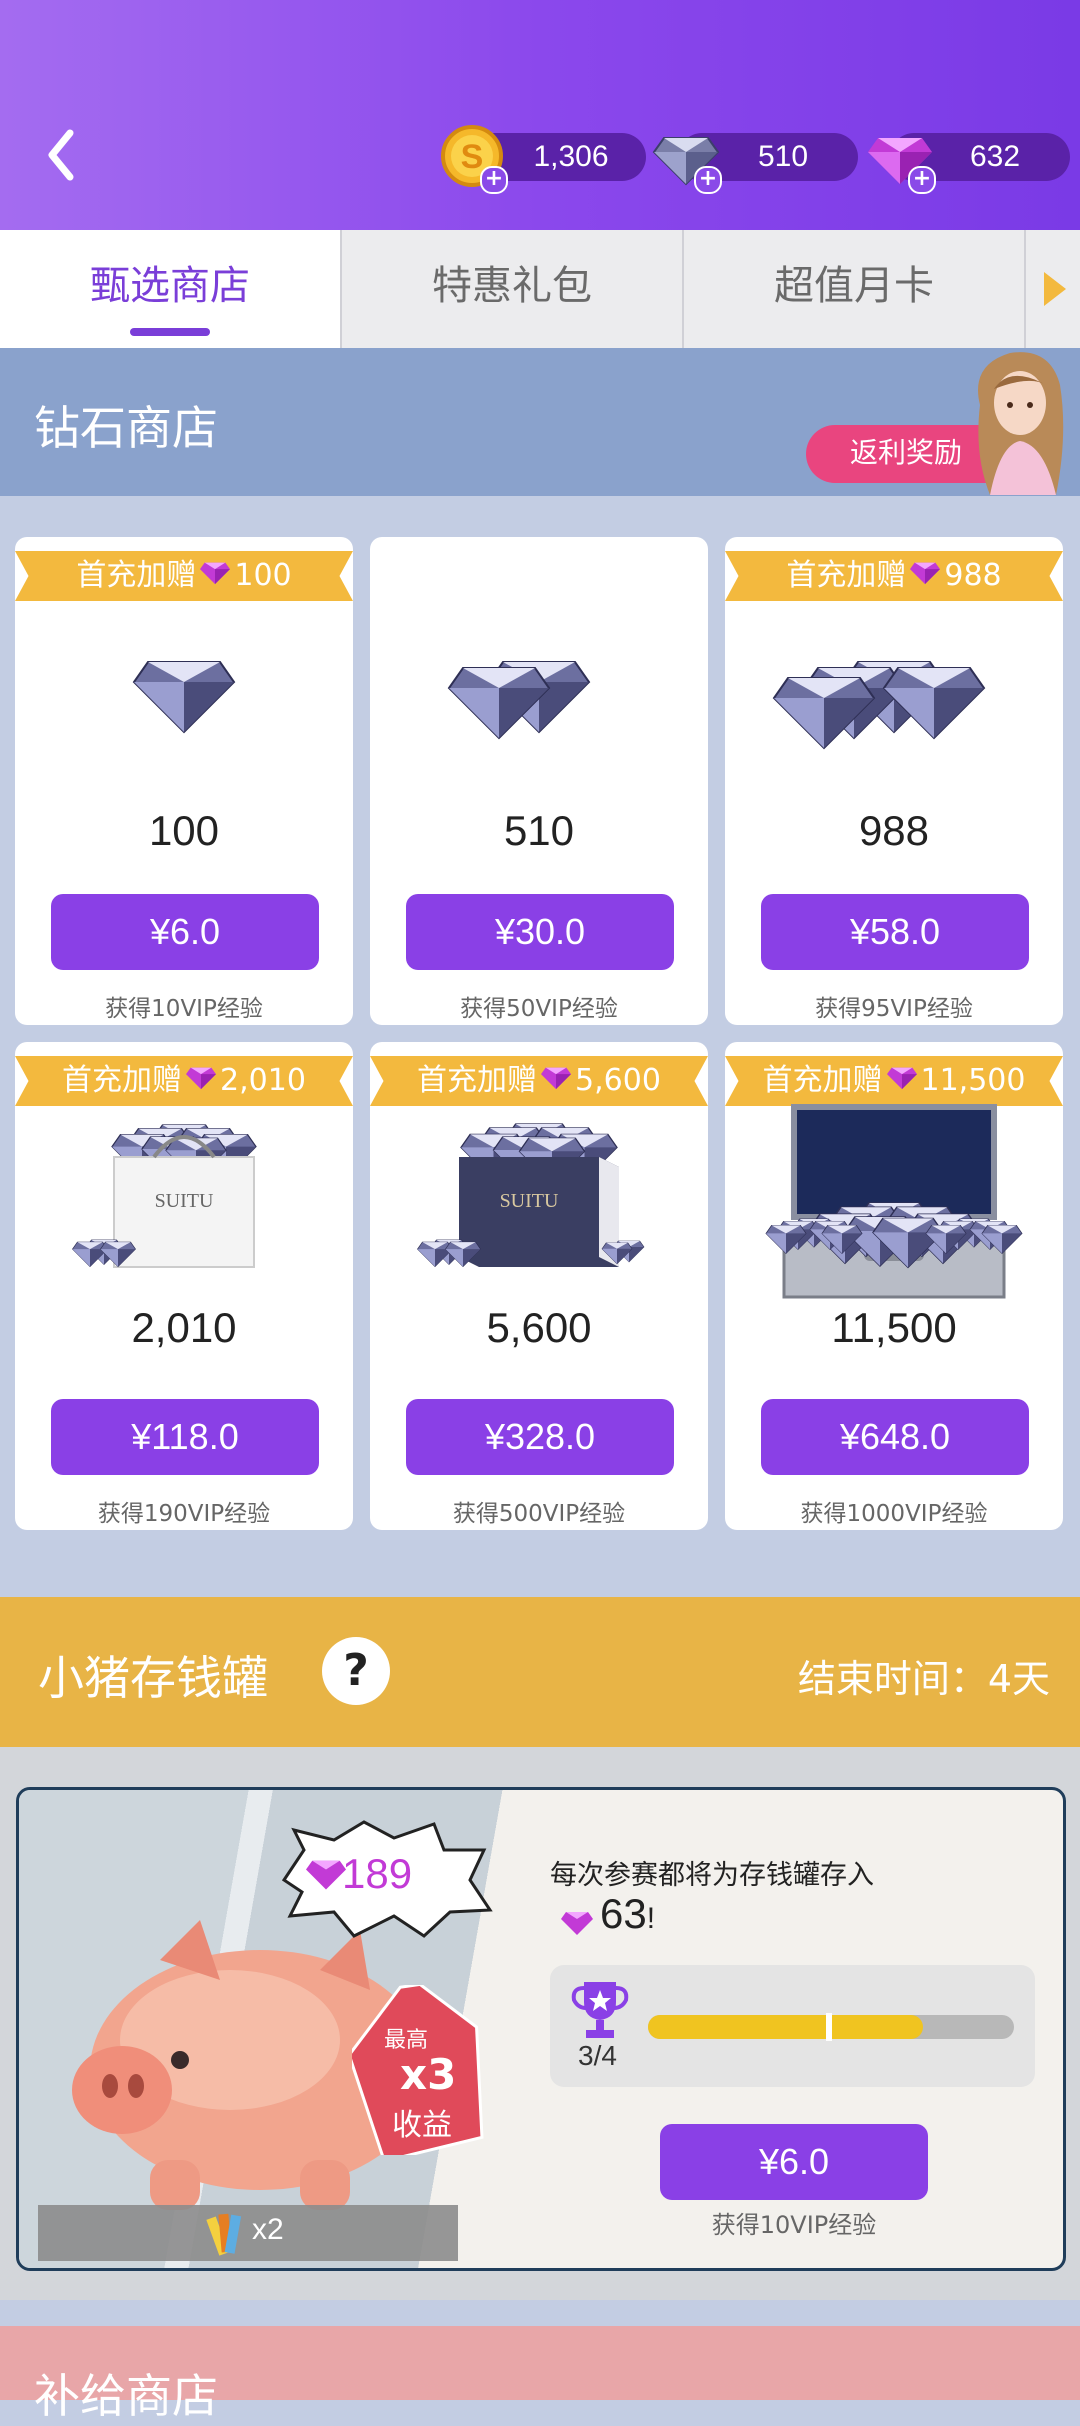  I want to click on pack-amount: 11,500, so click(894, 1327).